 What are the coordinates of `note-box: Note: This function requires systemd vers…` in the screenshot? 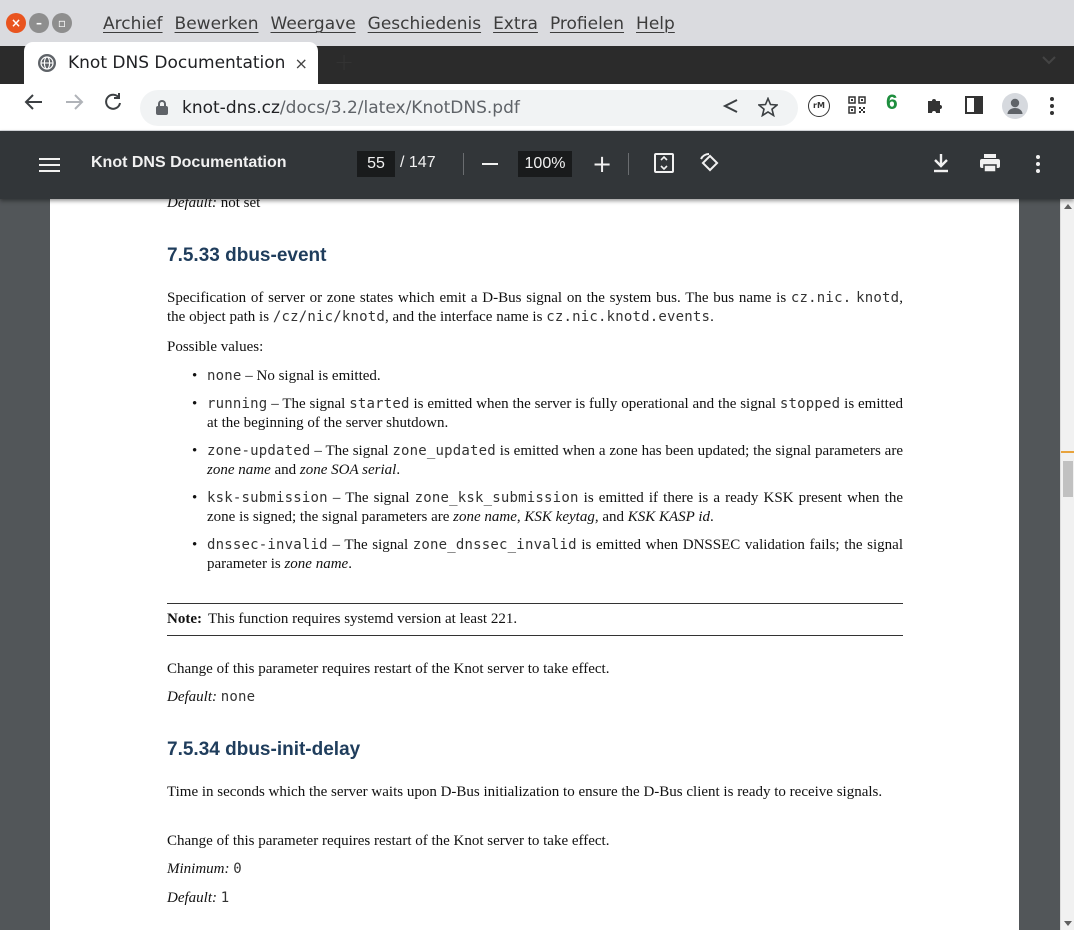 It's located at (535, 619).